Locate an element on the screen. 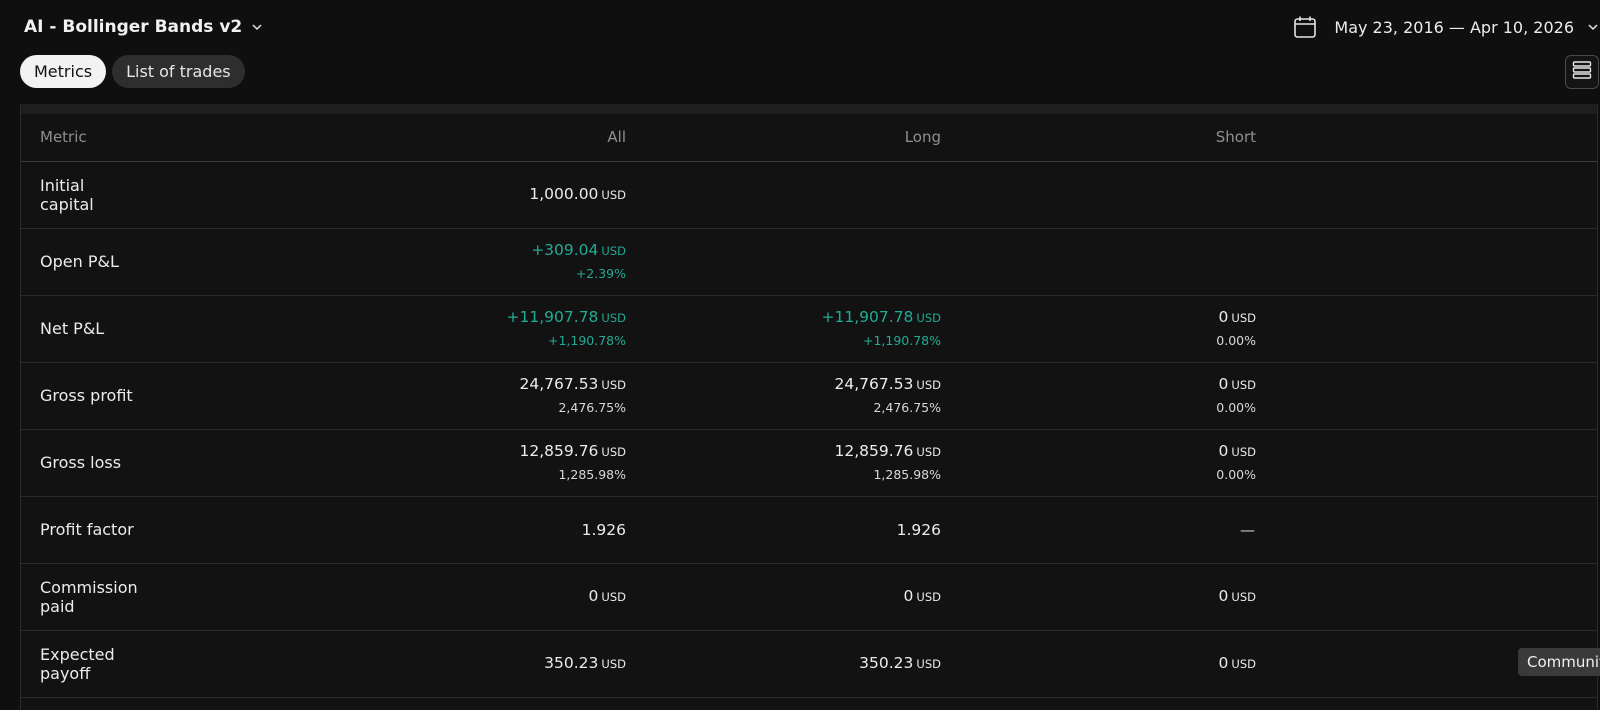  cell-all: +309.04 USD +2.39% is located at coordinates (383, 262).